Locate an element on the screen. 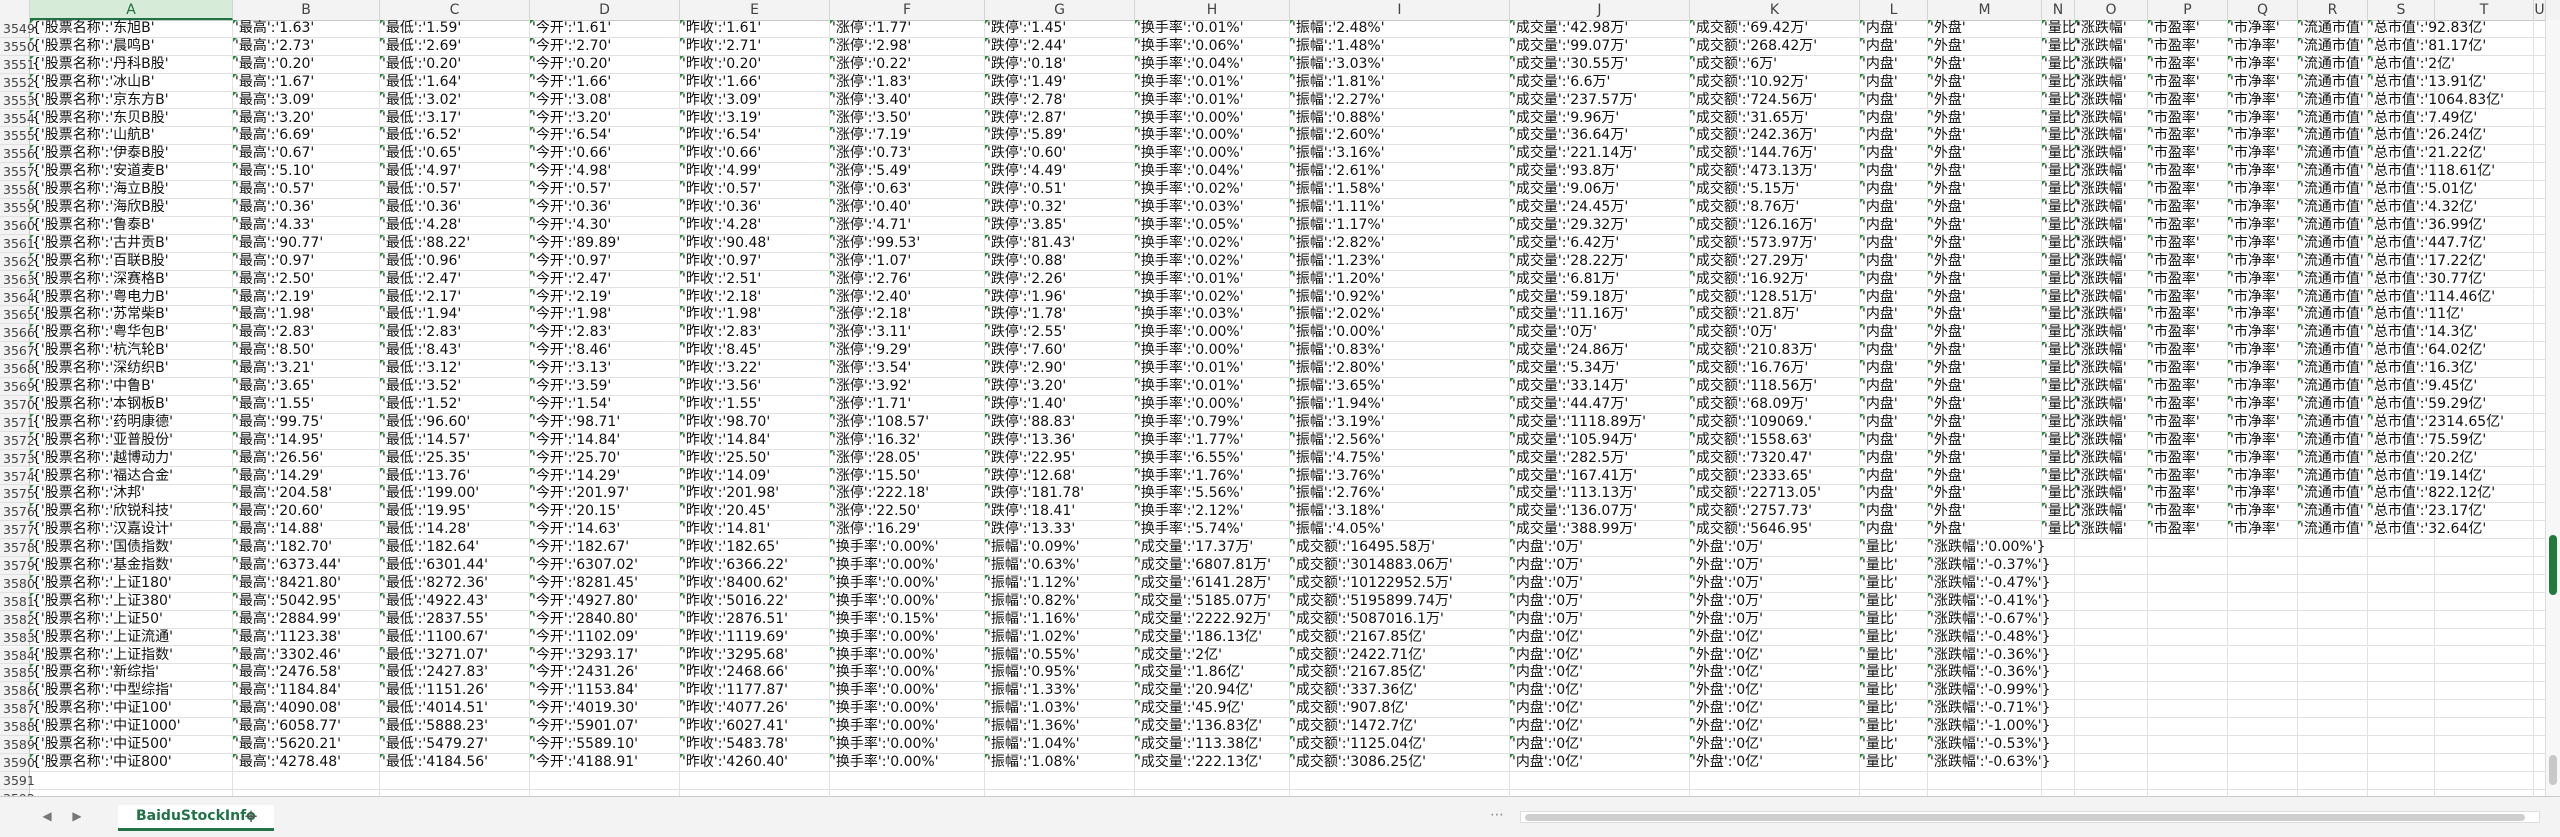  data-cell: '成交量':'99.07万' is located at coordinates (1600, 46).